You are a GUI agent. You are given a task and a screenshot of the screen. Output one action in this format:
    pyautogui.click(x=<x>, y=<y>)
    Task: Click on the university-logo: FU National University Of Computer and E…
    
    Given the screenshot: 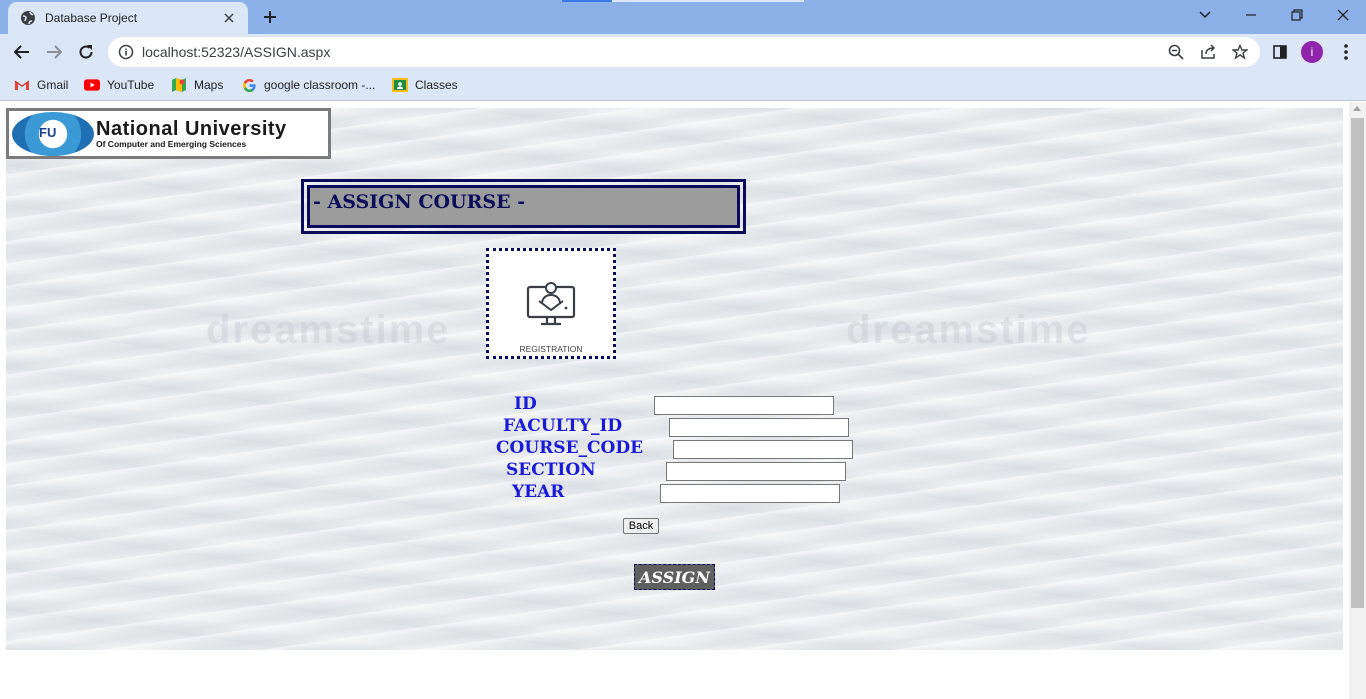 What is the action you would take?
    pyautogui.click(x=168, y=133)
    